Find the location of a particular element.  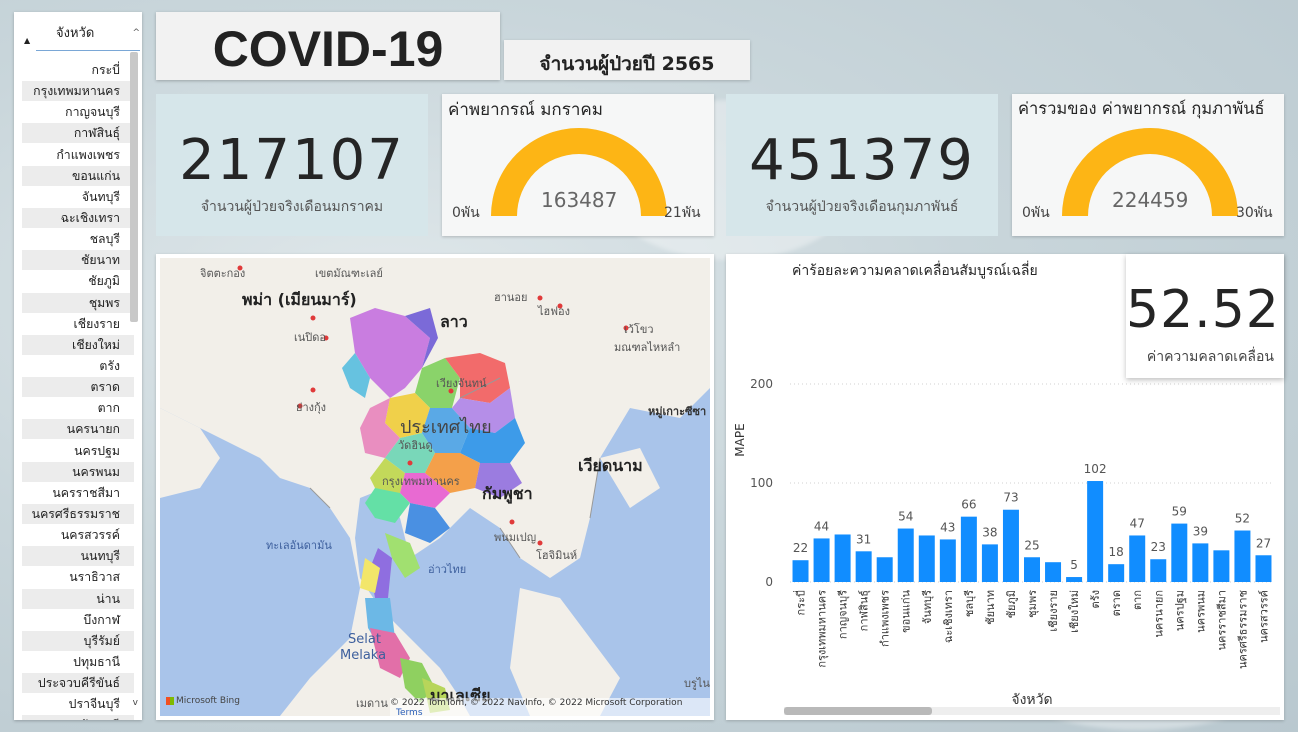

map-label: มณฑลไหหลำ is located at coordinates (647, 347).